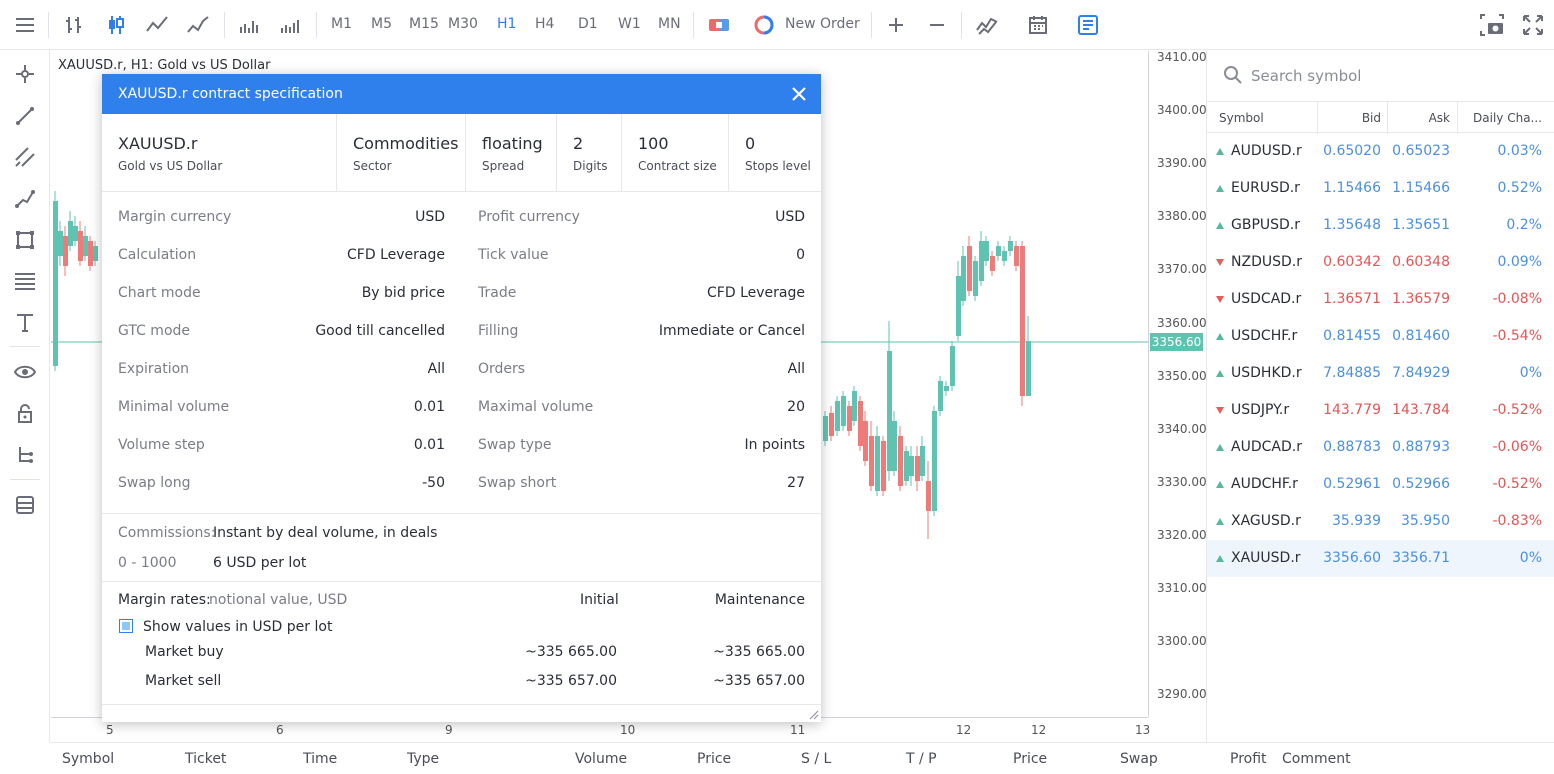  I want to click on spec-property: Orders All, so click(641, 372).